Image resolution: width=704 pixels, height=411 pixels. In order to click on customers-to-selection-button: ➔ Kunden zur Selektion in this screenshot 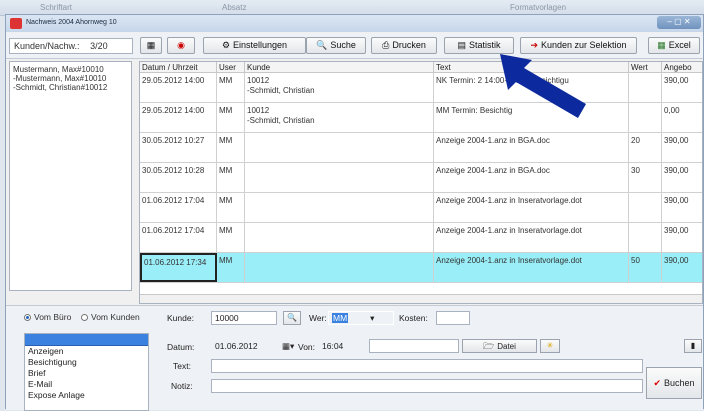, I will do `click(578, 45)`.